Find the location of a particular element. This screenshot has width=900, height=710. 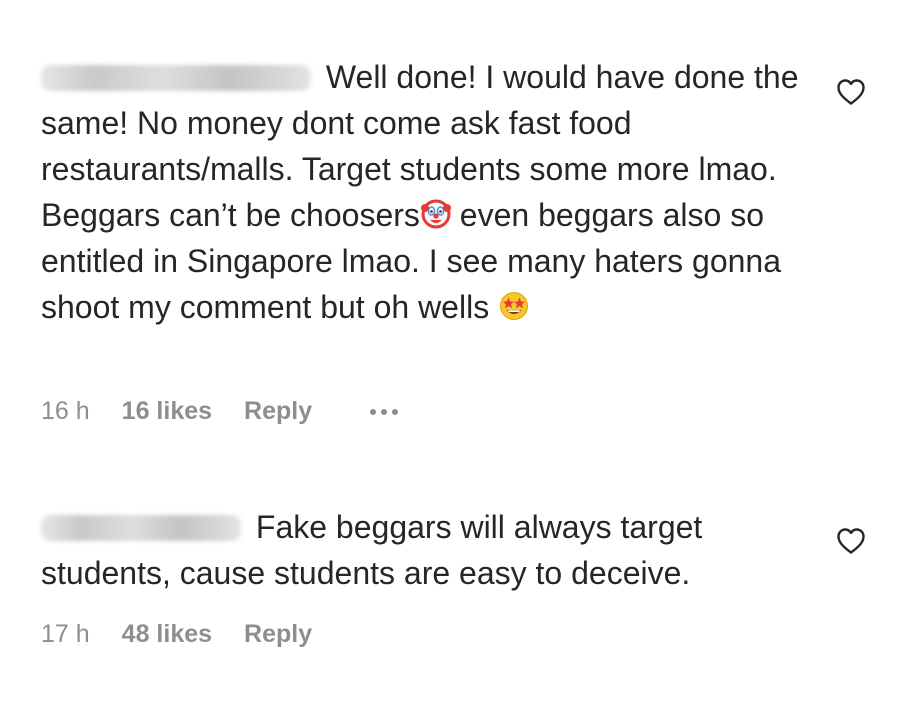

likes-count: 48 likes is located at coordinates (167, 634).